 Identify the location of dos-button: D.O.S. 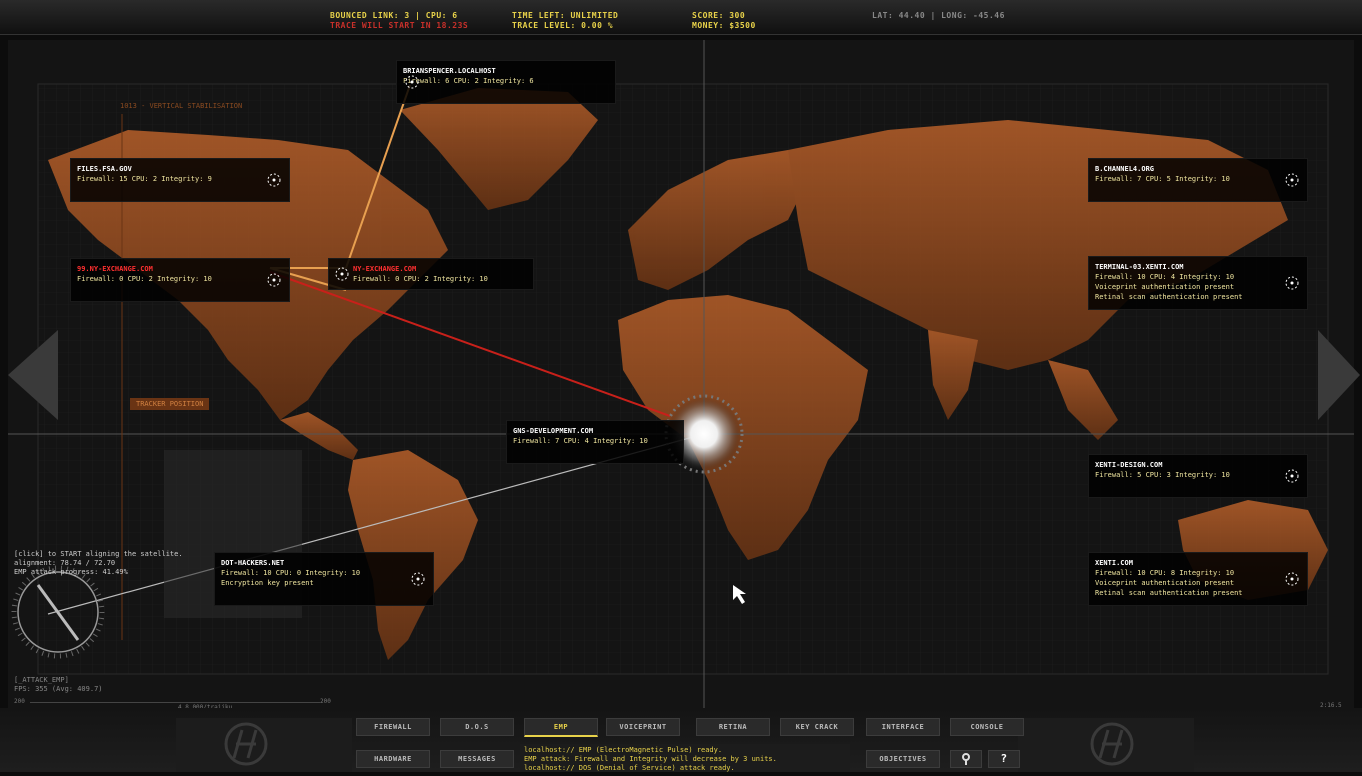
(477, 727).